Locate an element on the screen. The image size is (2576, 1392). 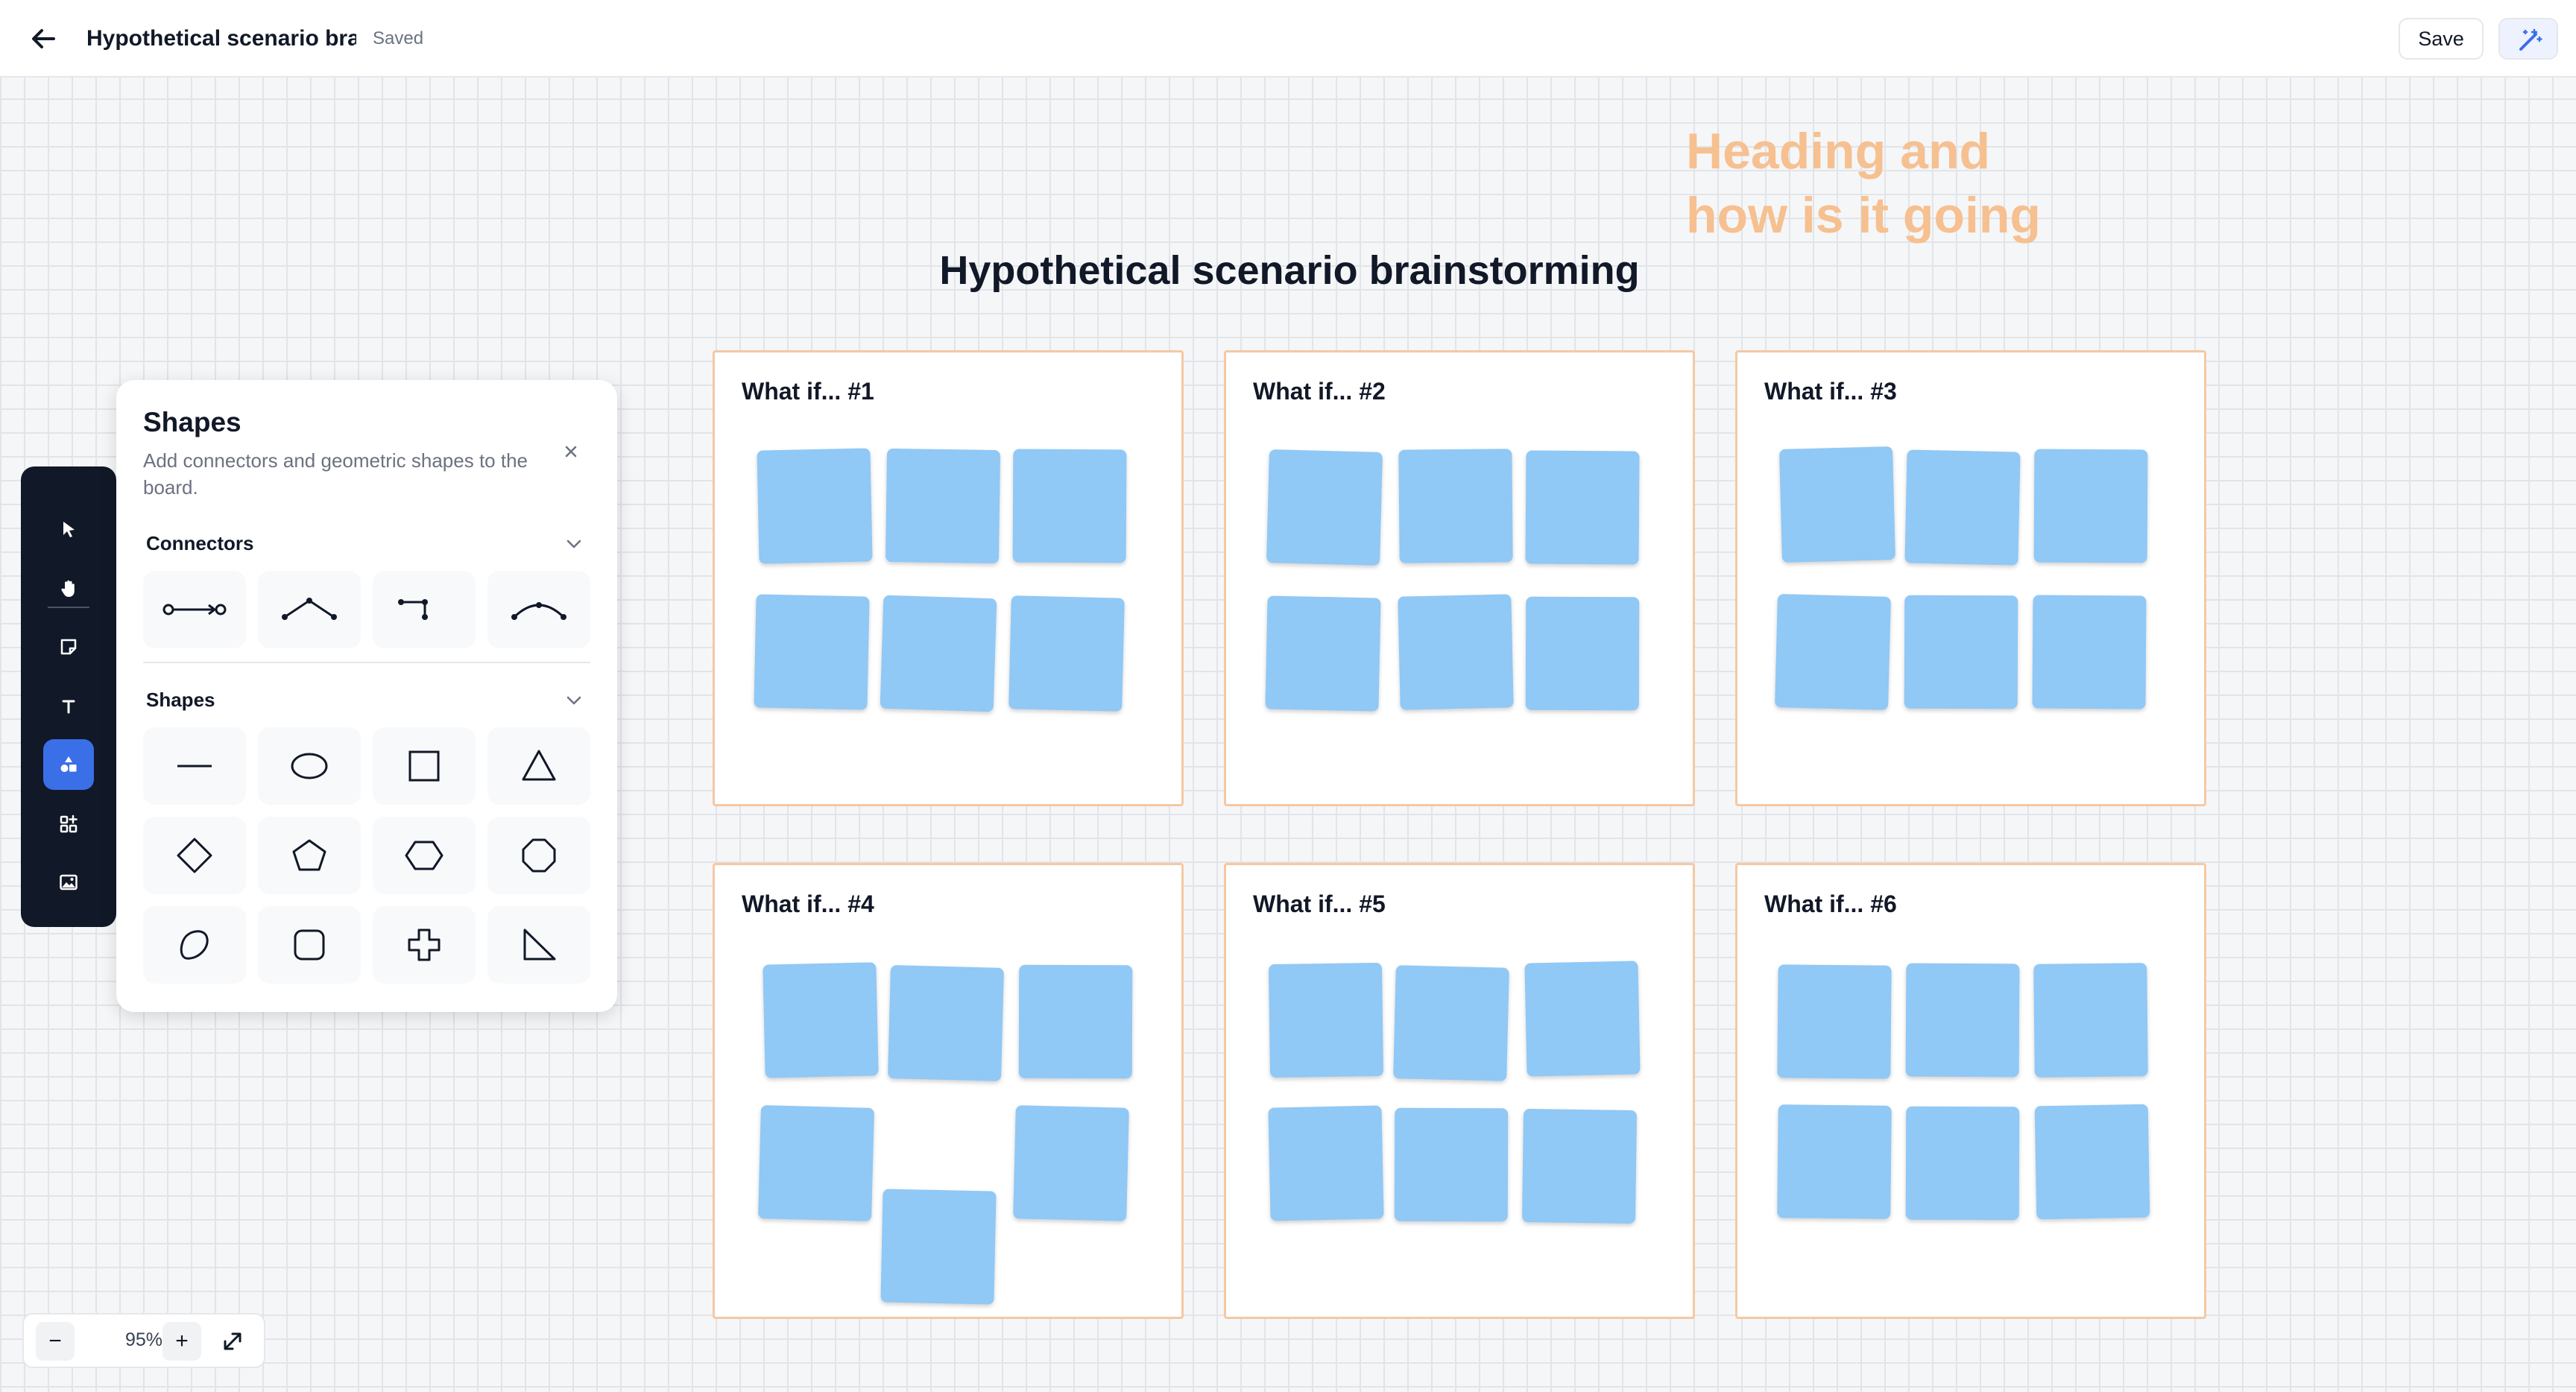
octagon-shape-option is located at coordinates (538, 855).